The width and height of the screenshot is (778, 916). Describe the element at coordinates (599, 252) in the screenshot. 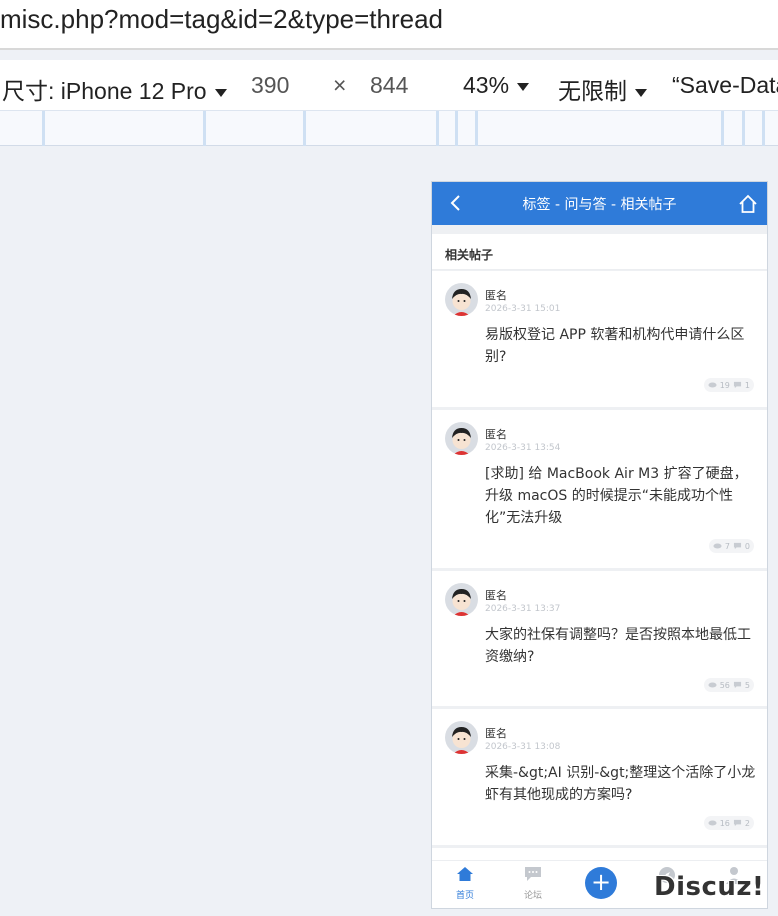

I see `section-header: 相关帖子` at that location.